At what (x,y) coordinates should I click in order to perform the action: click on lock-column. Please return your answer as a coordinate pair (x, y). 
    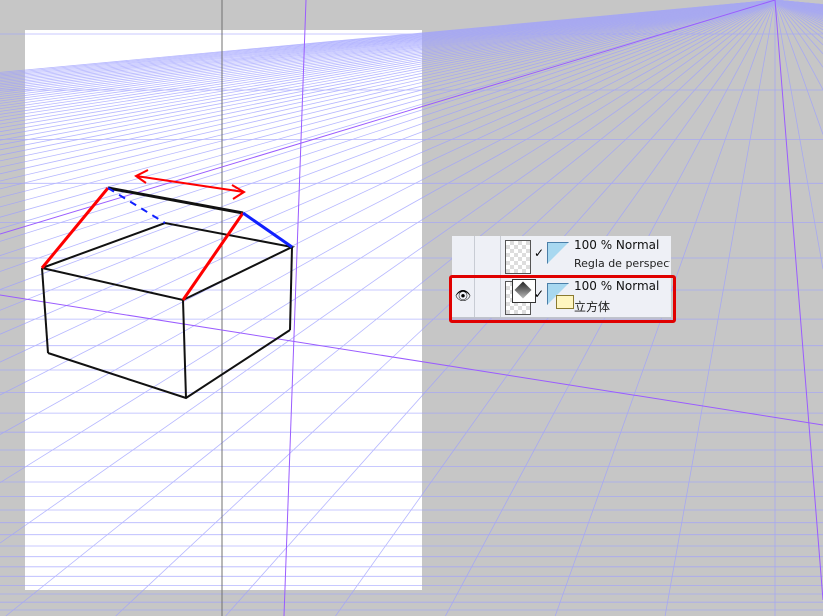
    Looking at the image, I should click on (488, 256).